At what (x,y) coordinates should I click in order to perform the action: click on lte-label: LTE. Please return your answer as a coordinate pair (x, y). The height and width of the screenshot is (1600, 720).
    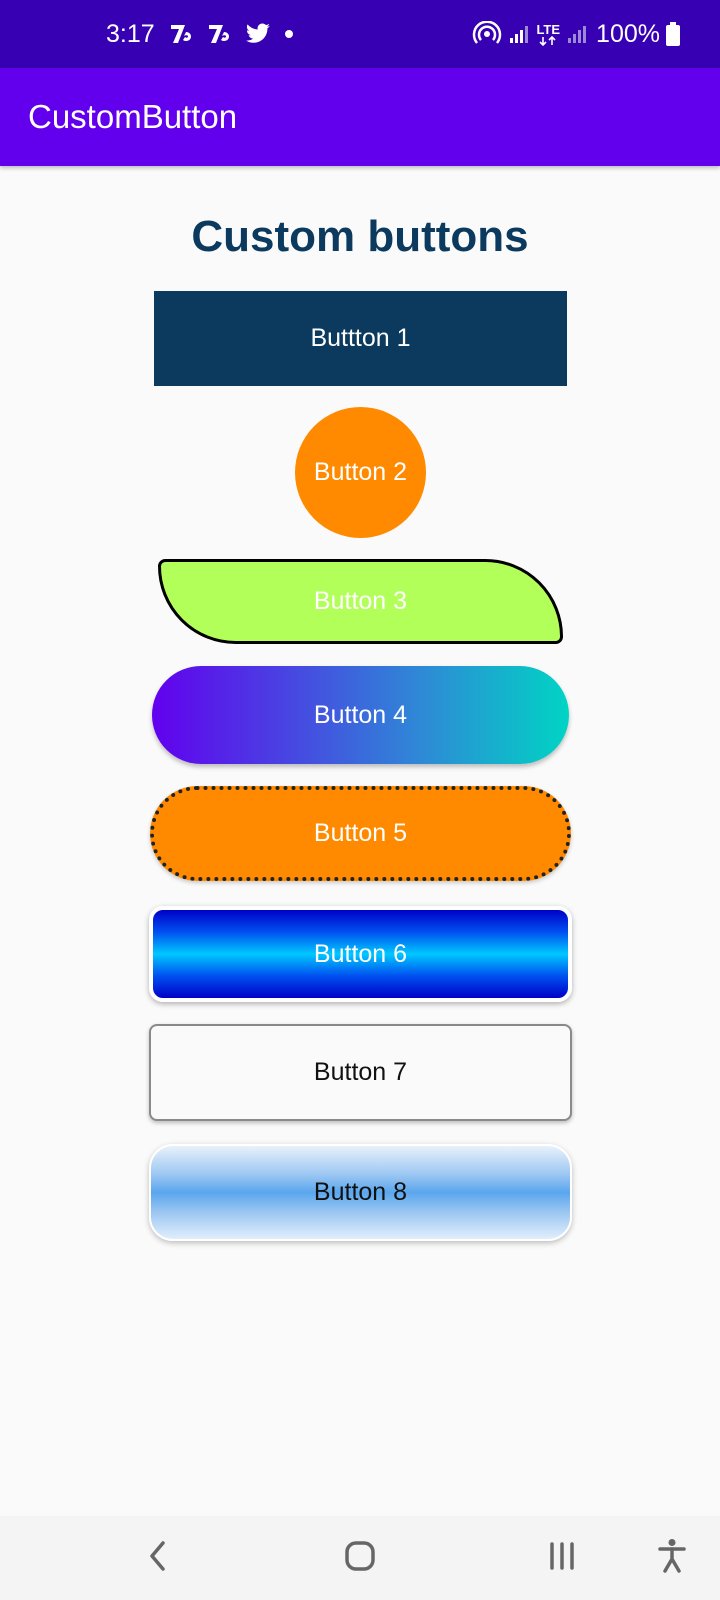
    Looking at the image, I should click on (548, 29).